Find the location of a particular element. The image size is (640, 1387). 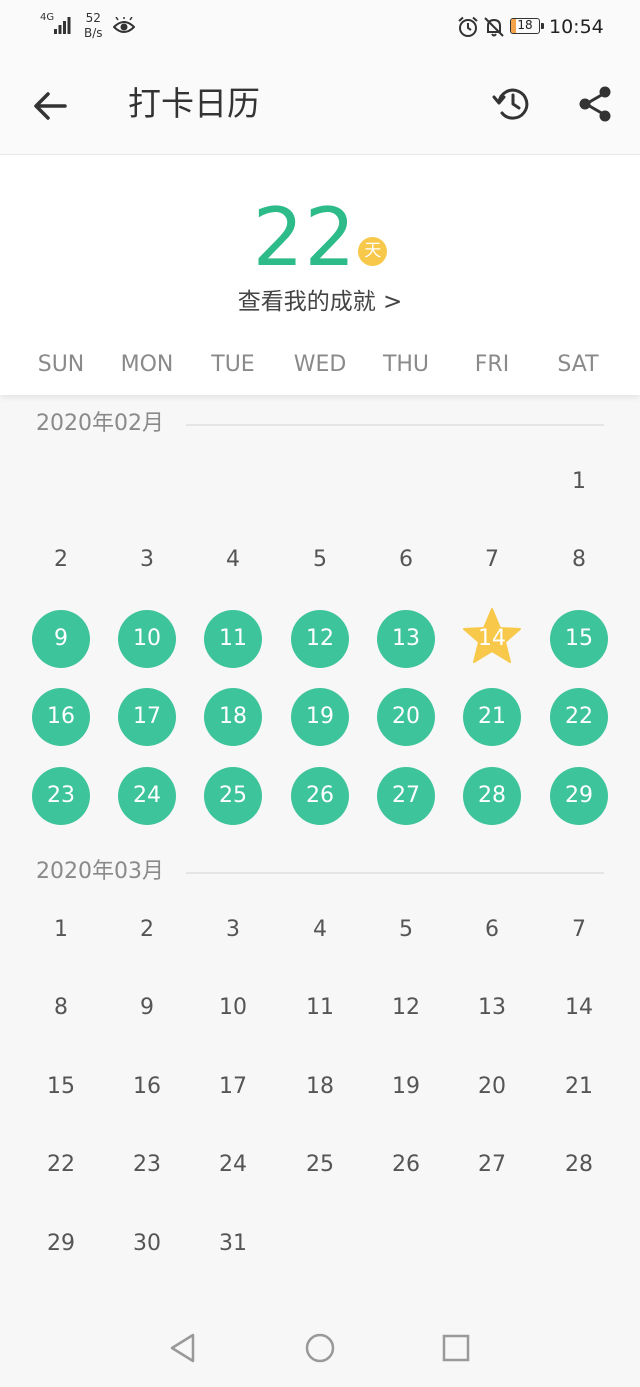

weekday-fri: FRI is located at coordinates (492, 364).